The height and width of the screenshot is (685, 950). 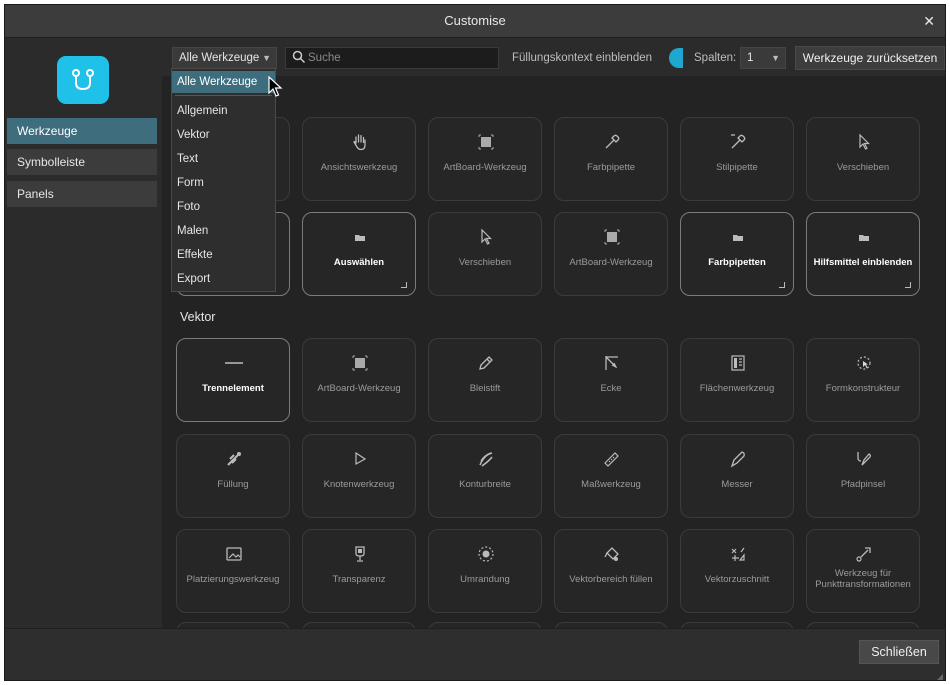 What do you see at coordinates (737, 254) in the screenshot?
I see `tool-tile: Farbpipetten` at bounding box center [737, 254].